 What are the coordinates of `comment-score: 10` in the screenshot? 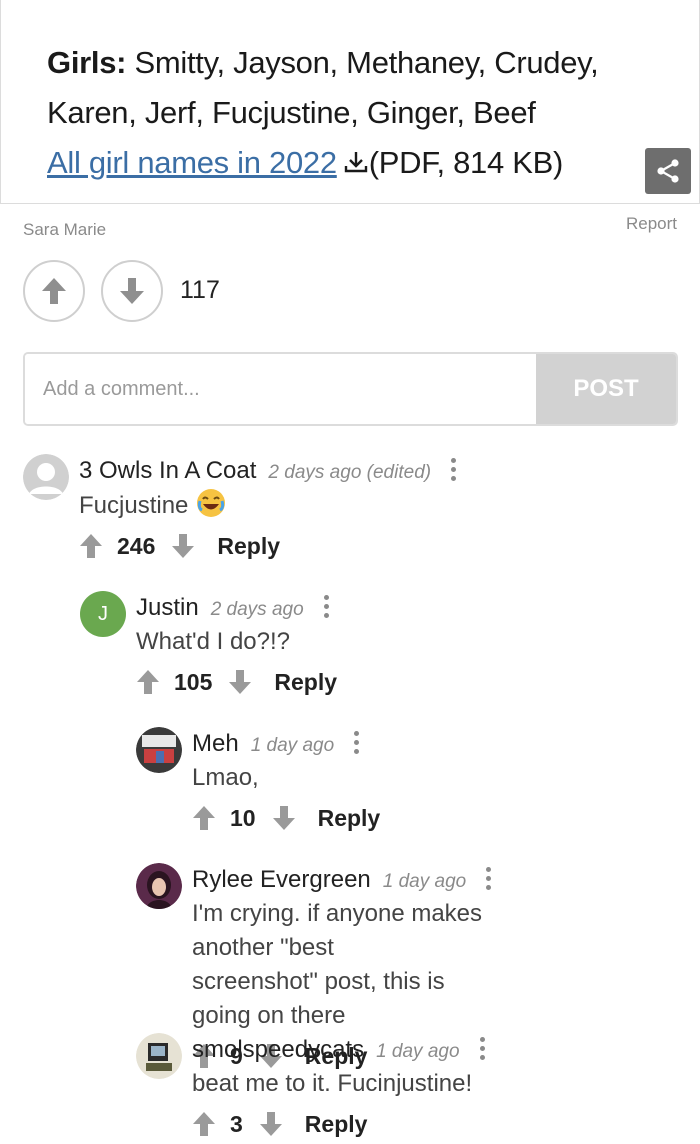 It's located at (243, 817).